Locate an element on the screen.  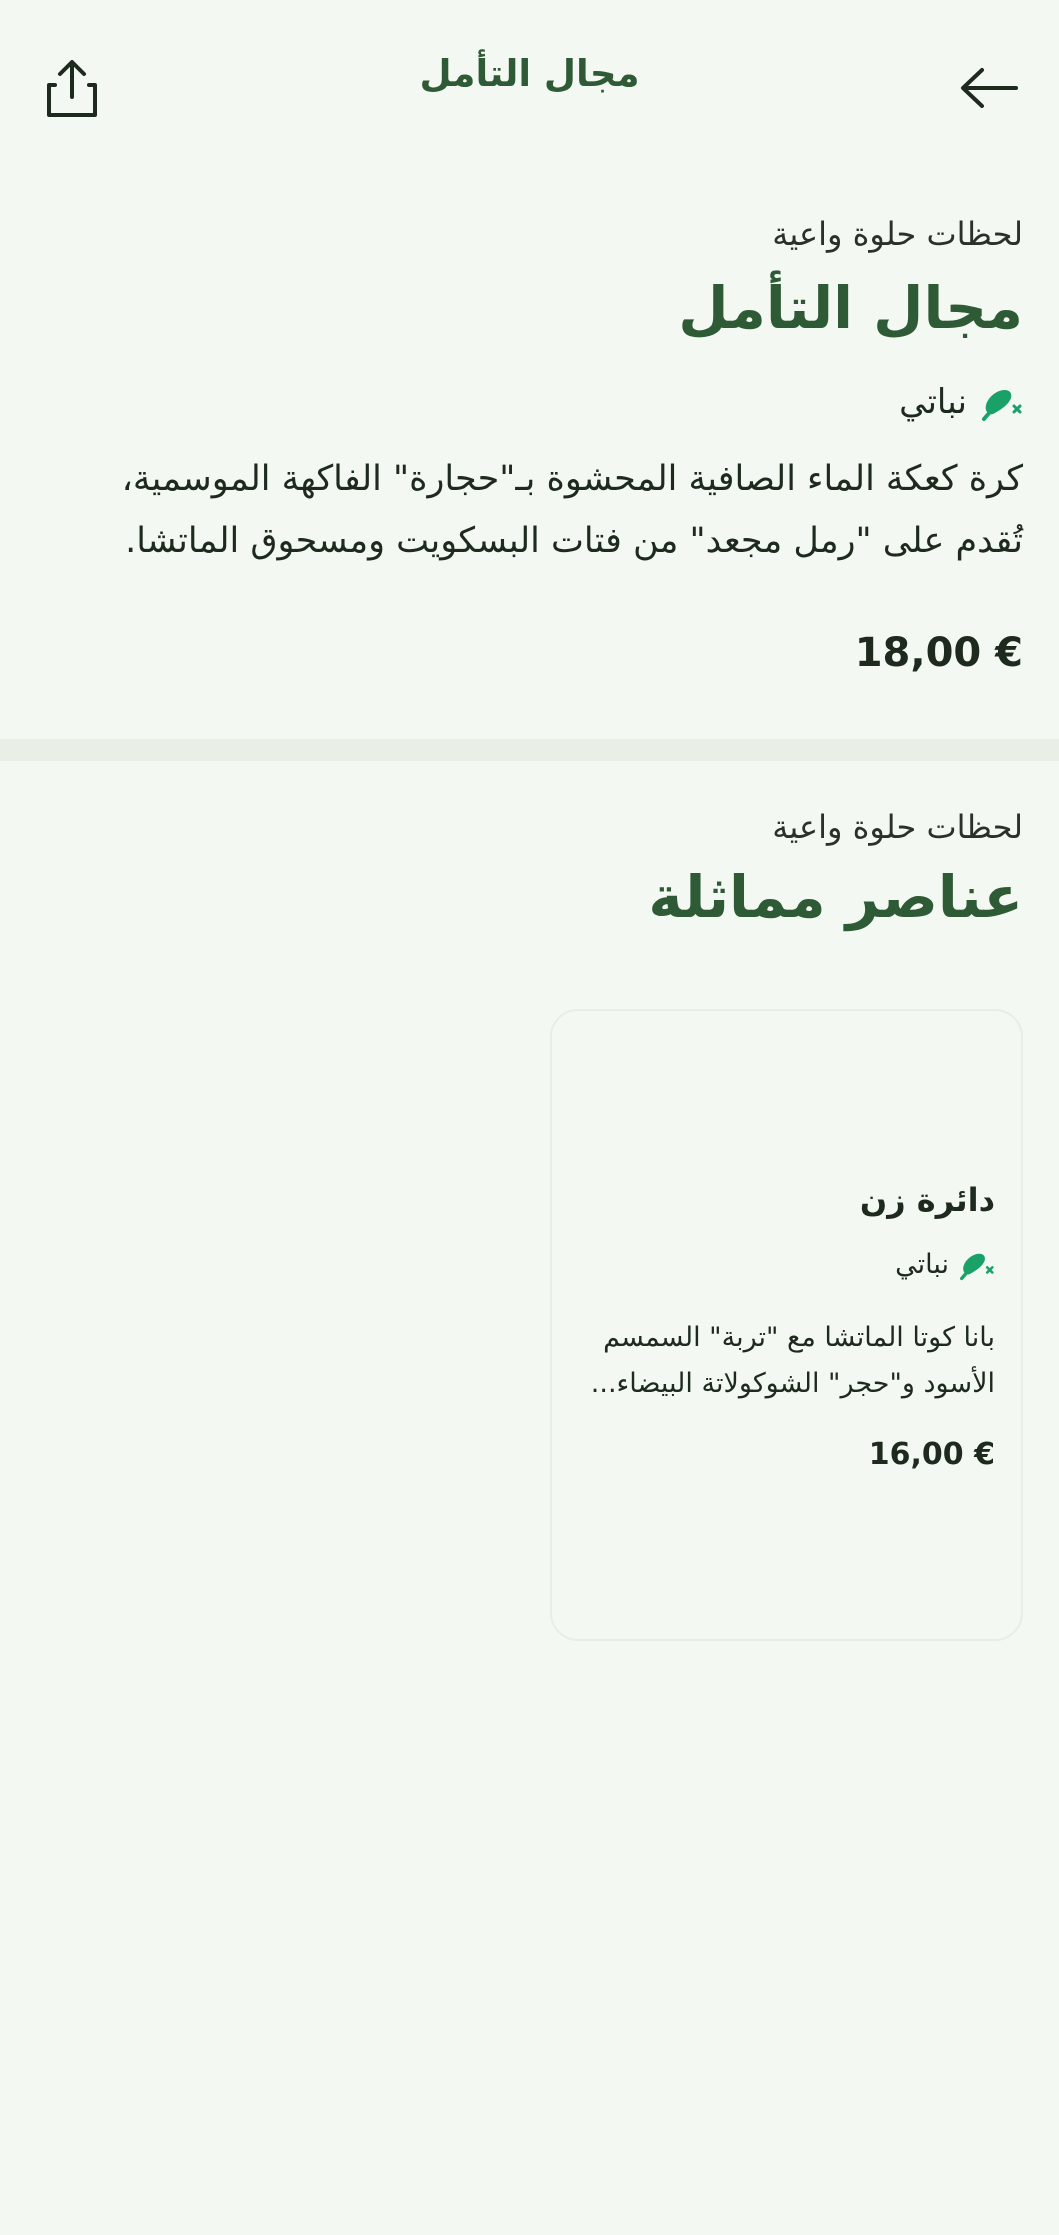
card-price: 16,00 € is located at coordinates (931, 1454).